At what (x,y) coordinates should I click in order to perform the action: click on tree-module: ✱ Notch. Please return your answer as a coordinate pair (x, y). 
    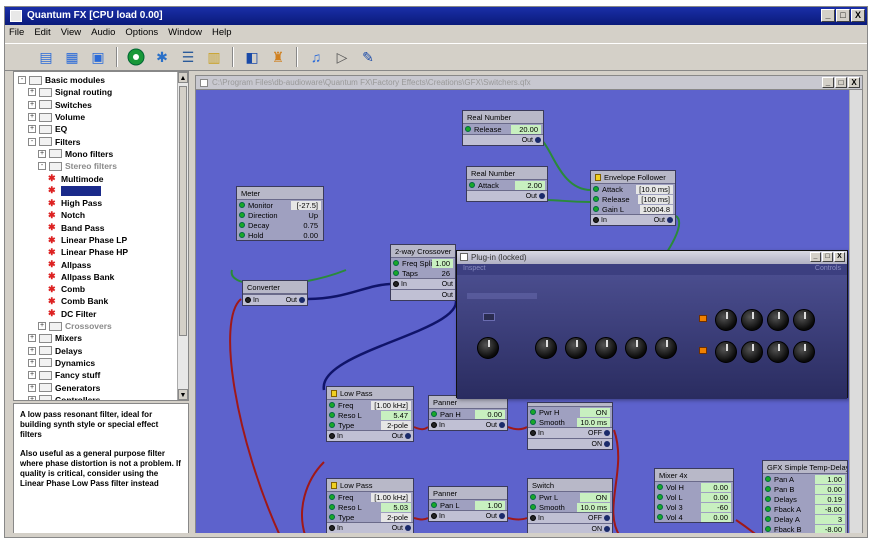
    Looking at the image, I should click on (96, 215).